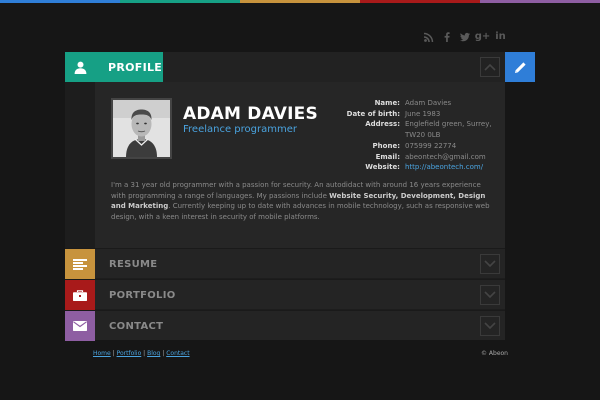 The height and width of the screenshot is (400, 600). Describe the element at coordinates (423, 113) in the screenshot. I see `info-value: June 1983` at that location.